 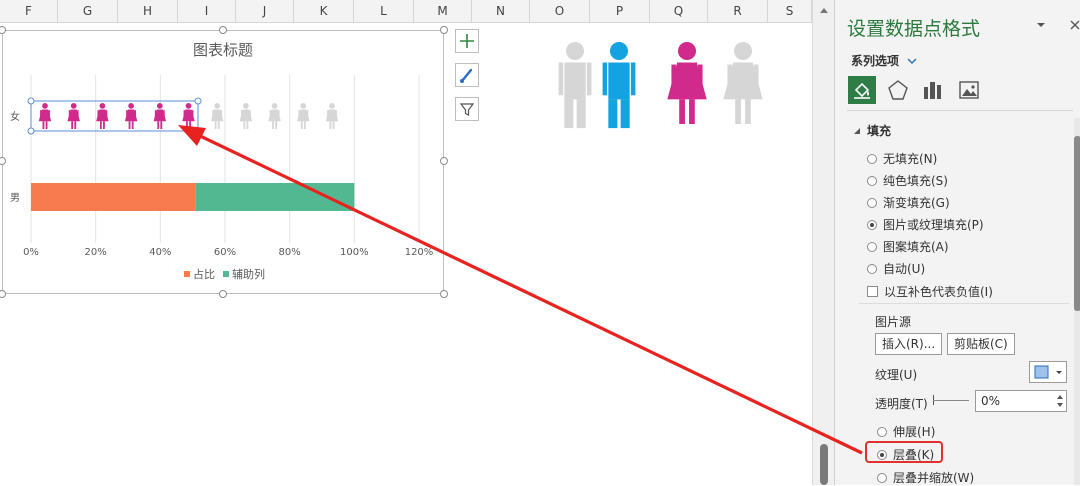 I want to click on slider-track, so click(x=951, y=400).